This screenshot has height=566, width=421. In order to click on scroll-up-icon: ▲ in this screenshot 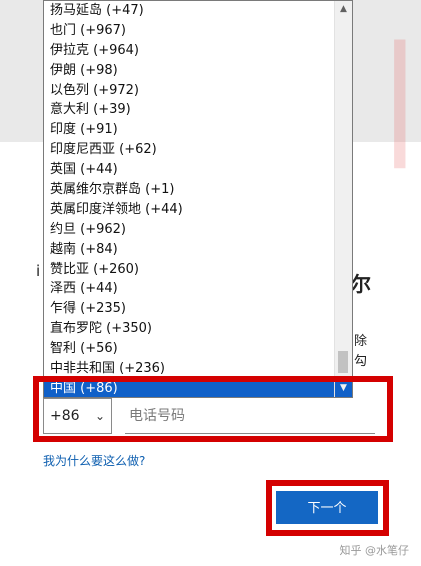, I will do `click(343, 9)`.